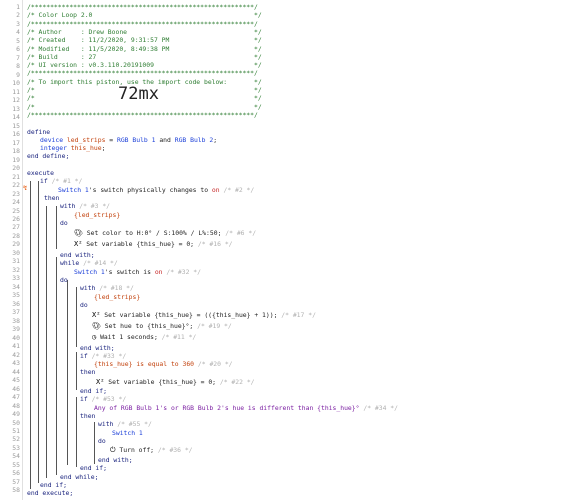  I want to click on header-line: /* Color Loop 2.0 */, so click(144, 15).